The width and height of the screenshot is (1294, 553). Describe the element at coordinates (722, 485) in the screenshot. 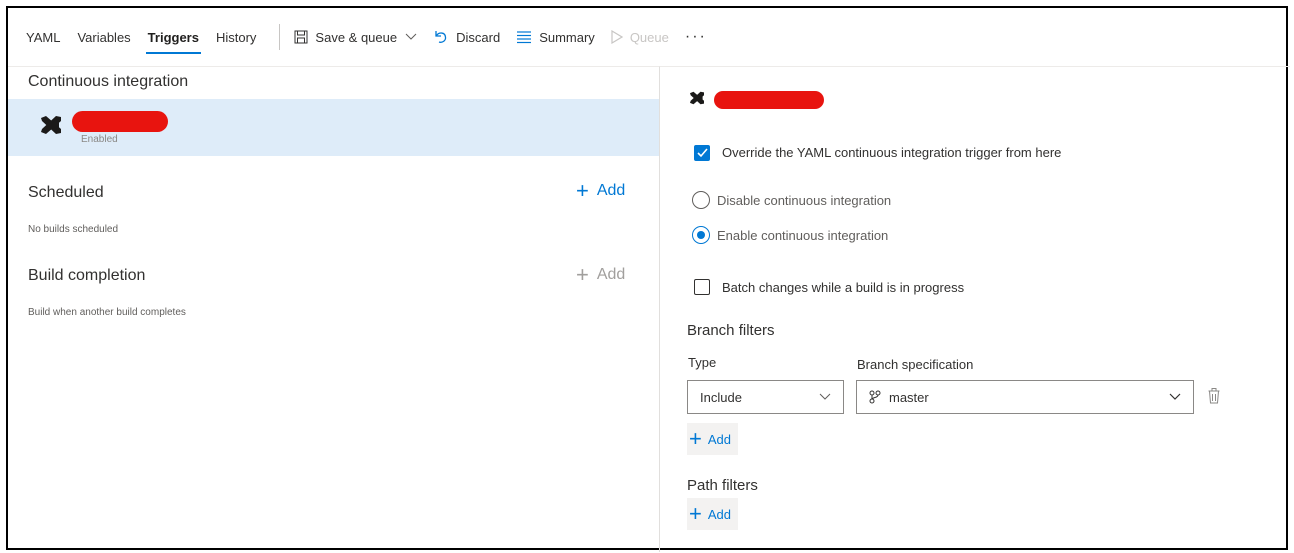

I see `path-filters-title: Path filters` at that location.